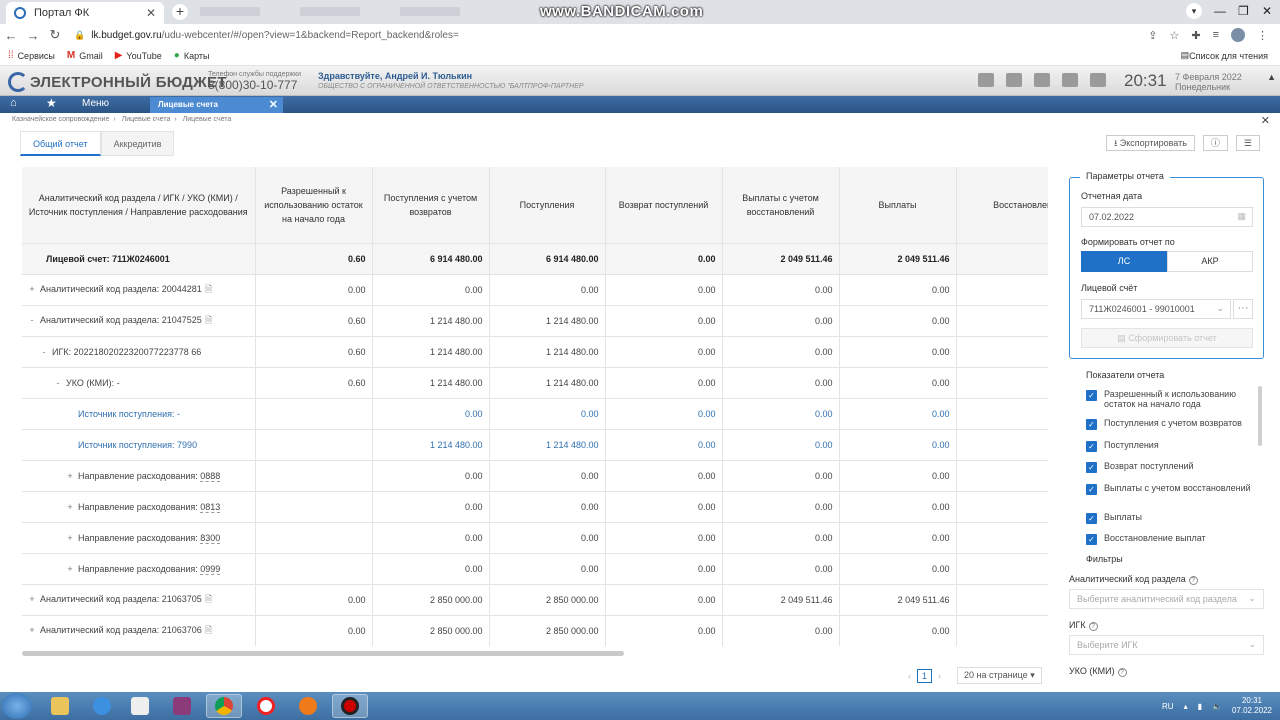  Describe the element at coordinates (33, 35) in the screenshot. I see `forward-icon: →` at that location.